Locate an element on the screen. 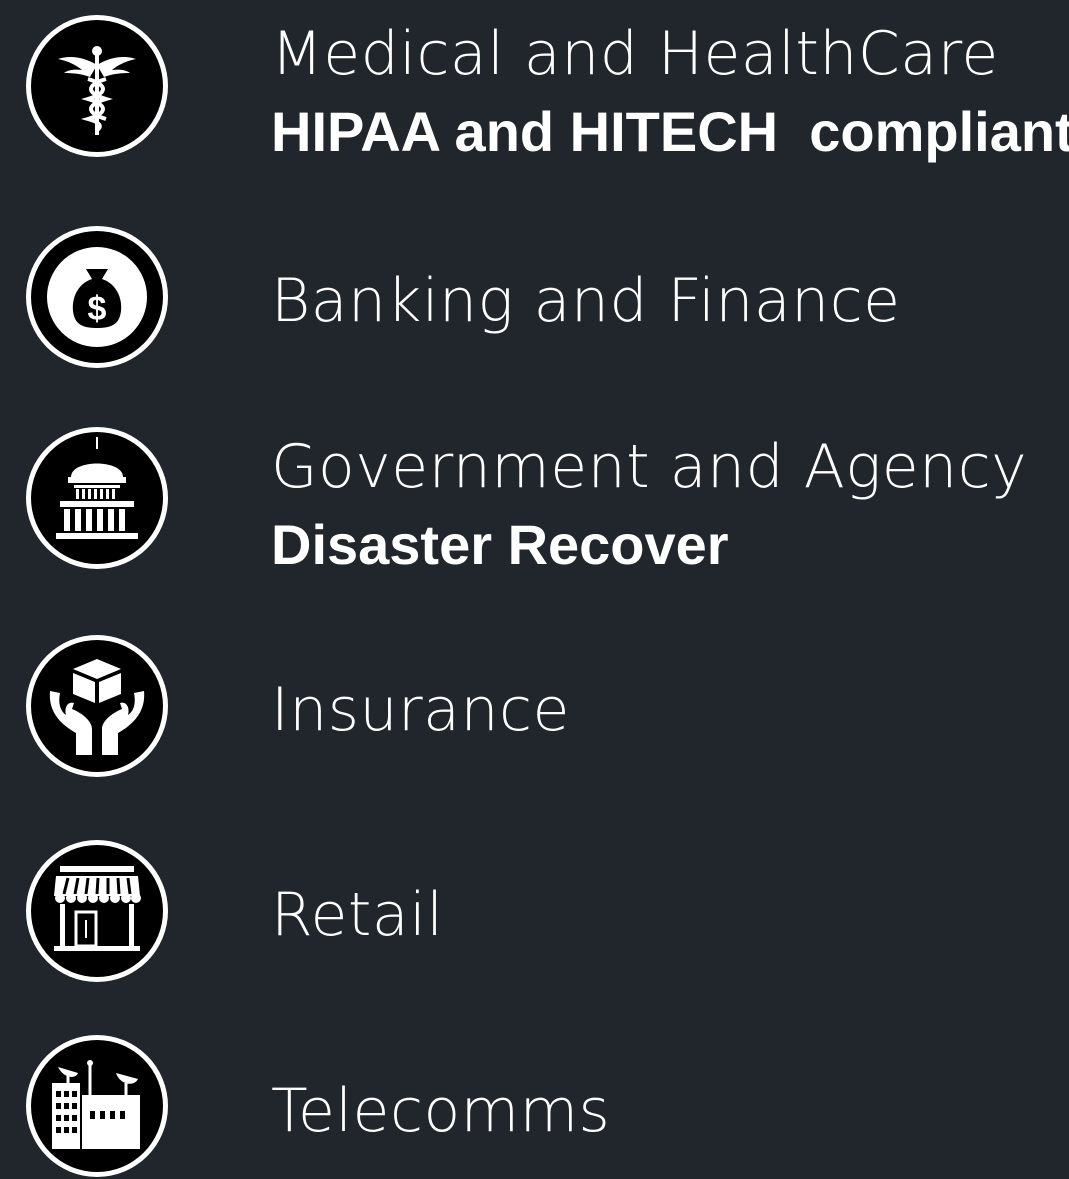 Image resolution: width=1069 pixels, height=1179 pixels. industry-title: Banking and Finance is located at coordinates (586, 301).